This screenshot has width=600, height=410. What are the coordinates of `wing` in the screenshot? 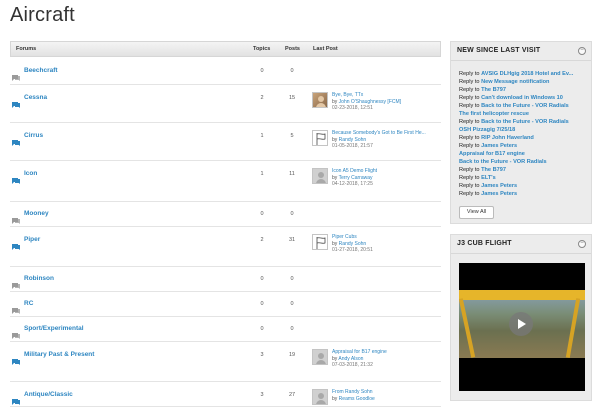 It's located at (522, 295).